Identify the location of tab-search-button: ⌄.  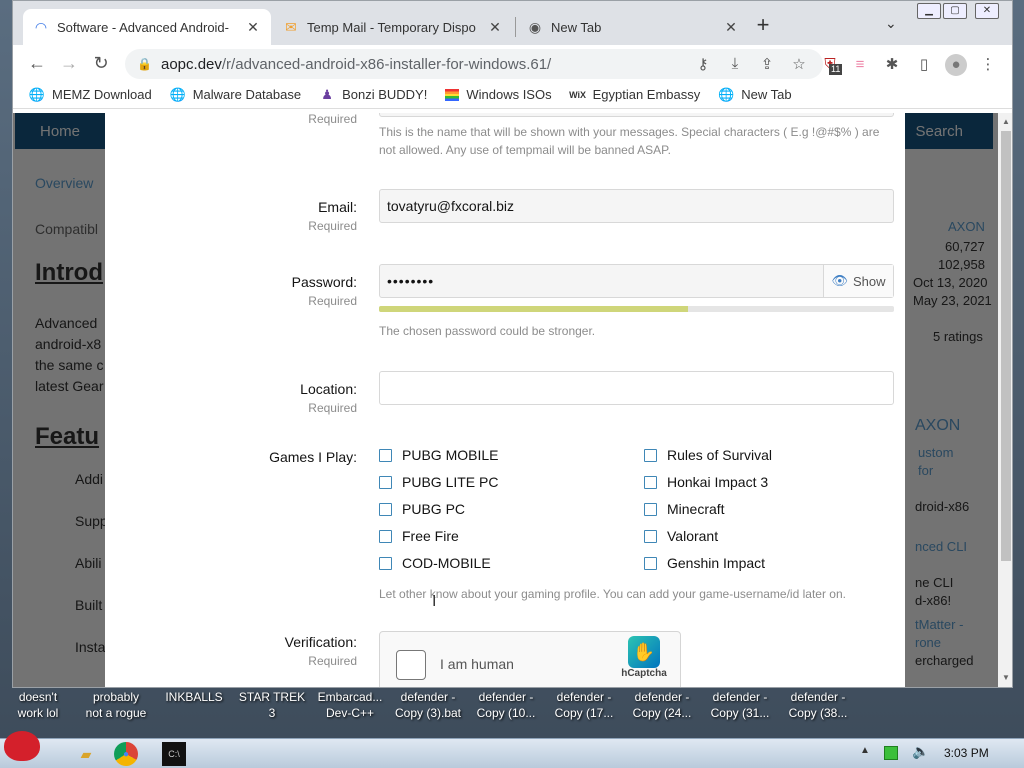
(891, 23).